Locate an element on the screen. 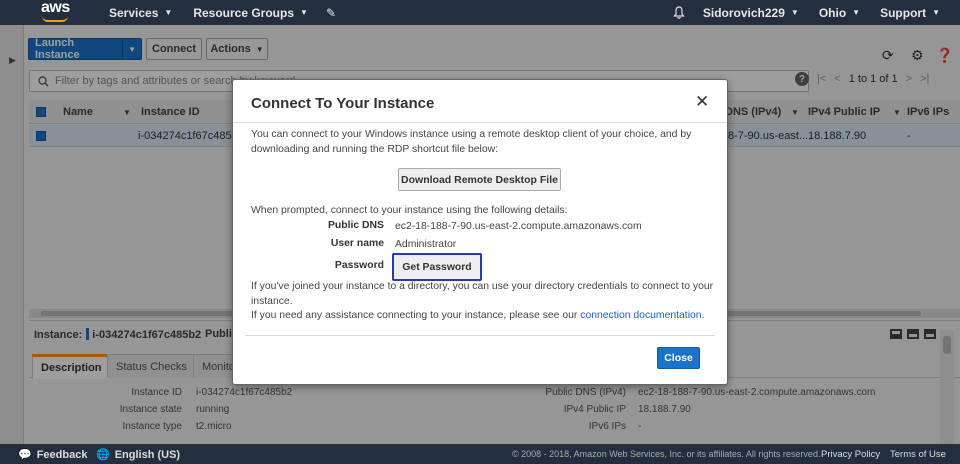  connection-documentation-link: connection documentation is located at coordinates (640, 315).